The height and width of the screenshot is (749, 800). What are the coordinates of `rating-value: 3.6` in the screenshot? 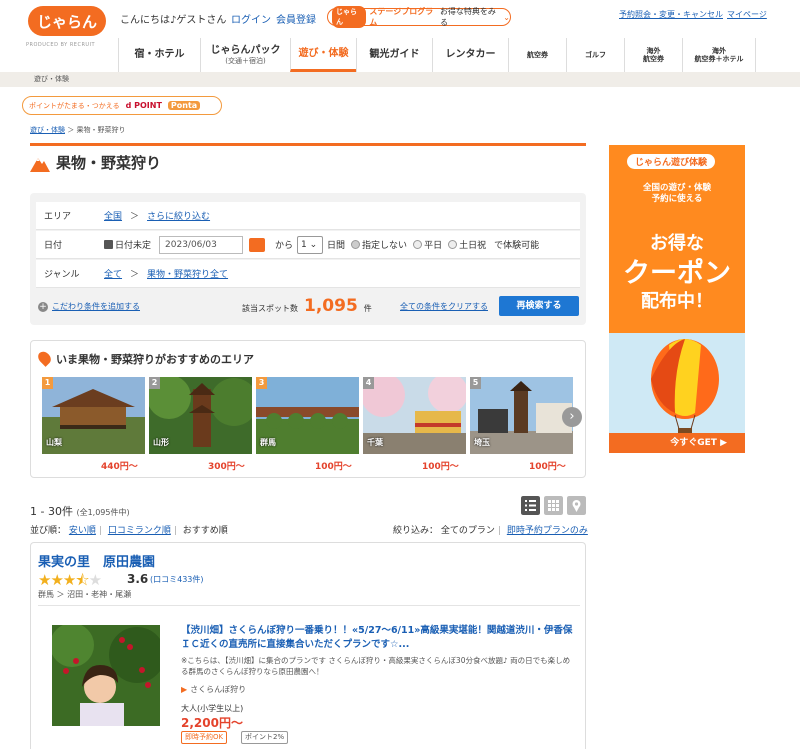 It's located at (138, 579).